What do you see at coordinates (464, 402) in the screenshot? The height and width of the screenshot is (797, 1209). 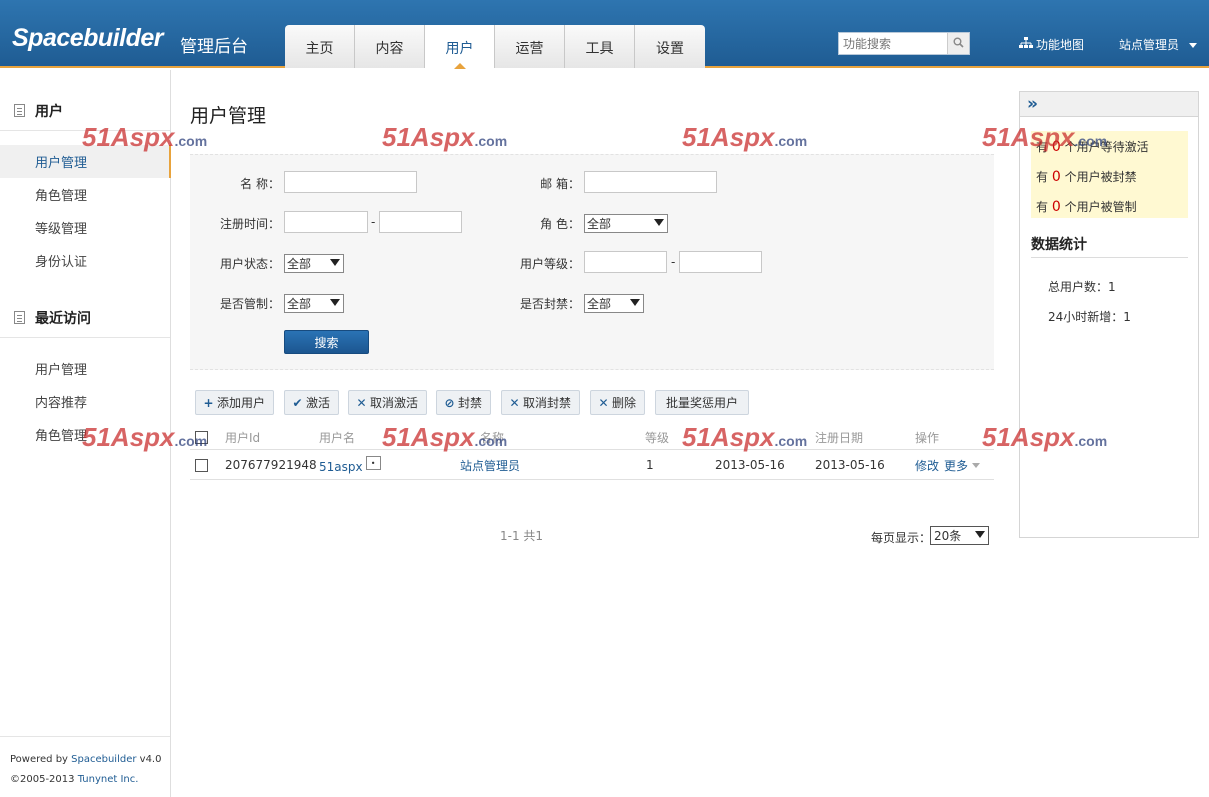 I see `ban-button: ⊘ 封禁` at bounding box center [464, 402].